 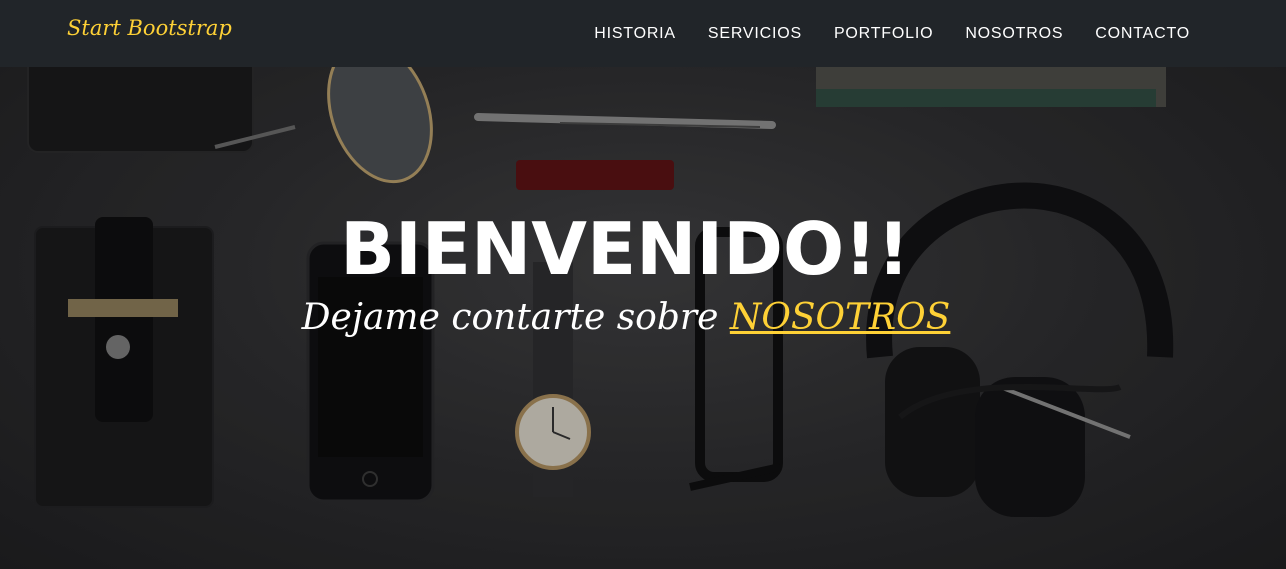 What do you see at coordinates (625, 249) in the screenshot?
I see `hero-heading: BIENVENIDO!!` at bounding box center [625, 249].